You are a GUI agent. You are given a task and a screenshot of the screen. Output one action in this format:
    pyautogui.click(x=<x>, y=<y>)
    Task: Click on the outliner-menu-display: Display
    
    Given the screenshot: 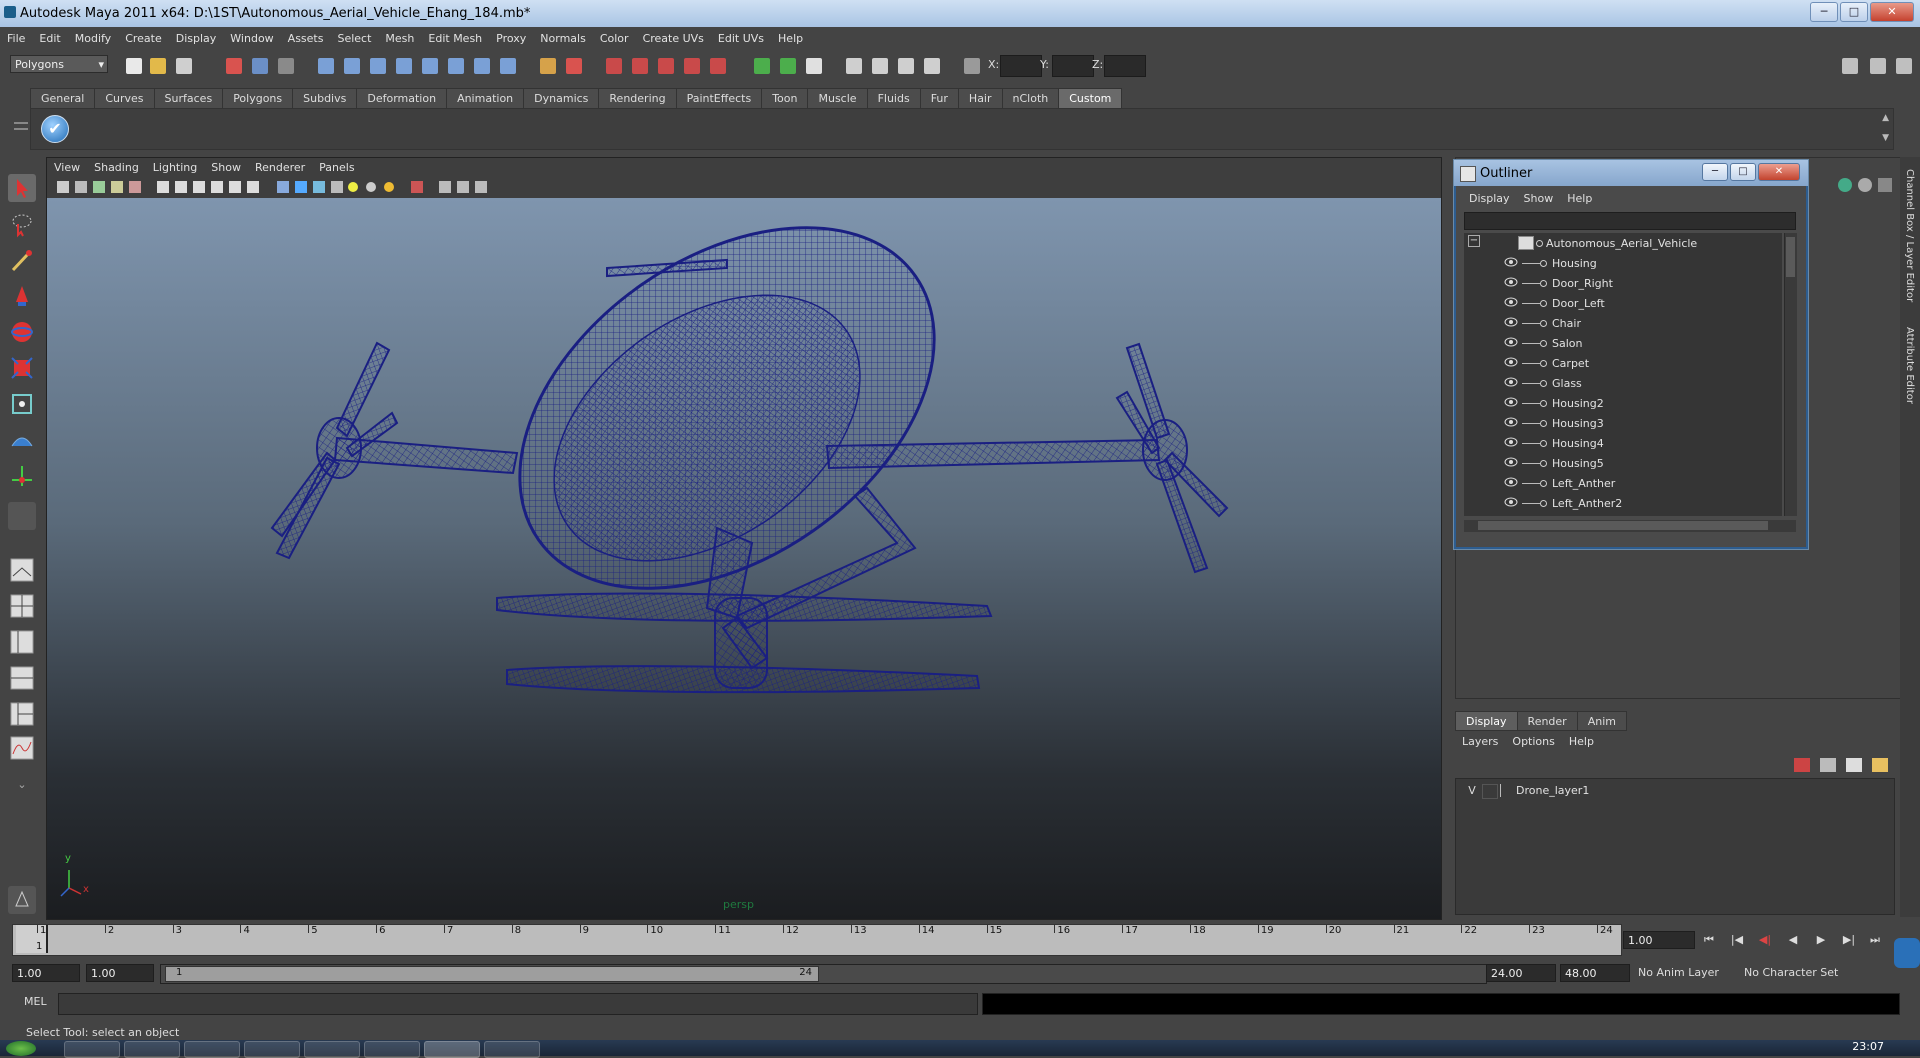 What is the action you would take?
    pyautogui.click(x=1489, y=199)
    